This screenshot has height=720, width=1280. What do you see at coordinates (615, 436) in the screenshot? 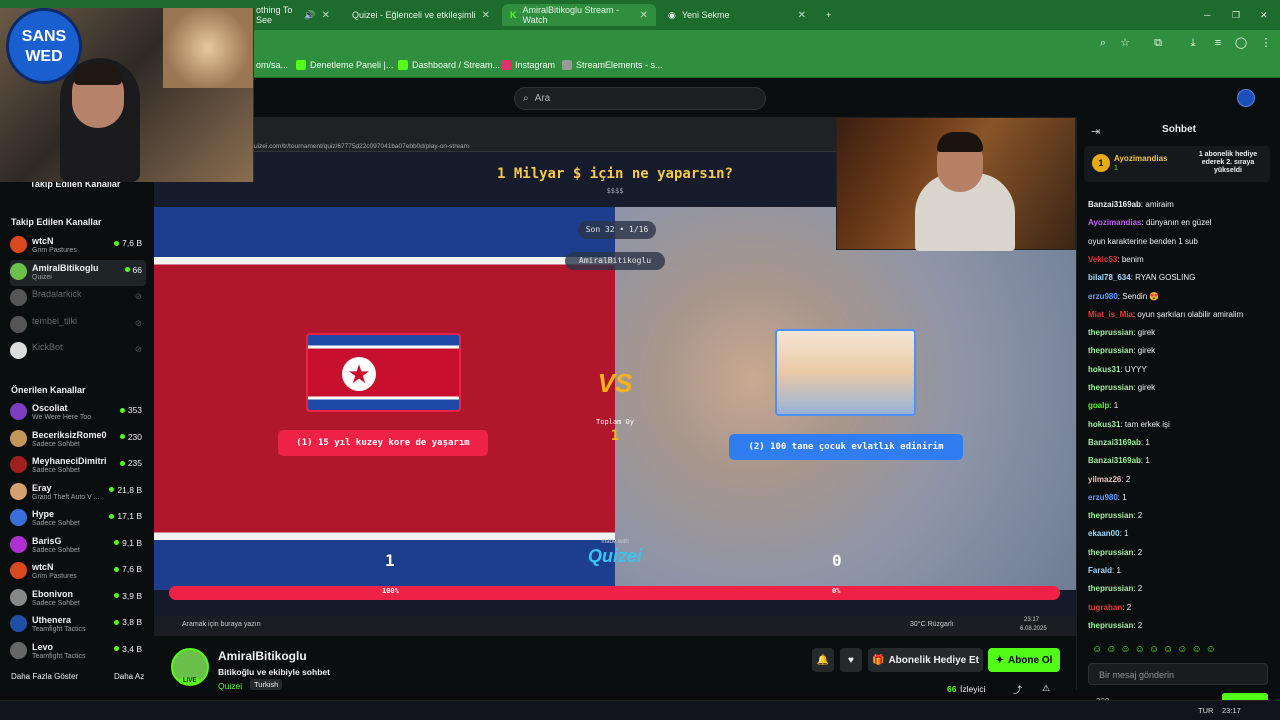
I see `total-votes-value: 1` at bounding box center [615, 436].